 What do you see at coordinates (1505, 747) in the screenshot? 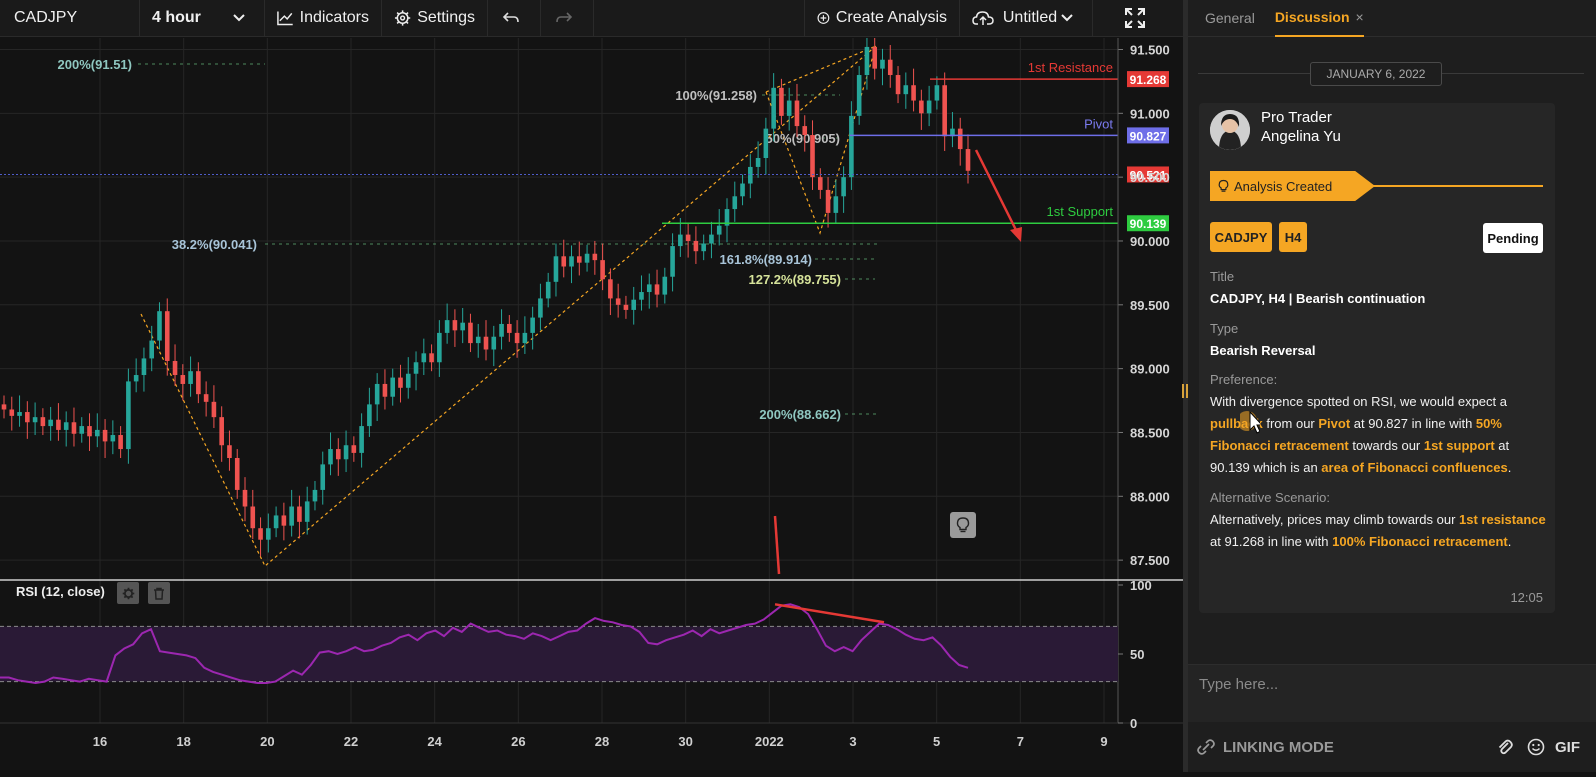
I see `paperclip-icon` at bounding box center [1505, 747].